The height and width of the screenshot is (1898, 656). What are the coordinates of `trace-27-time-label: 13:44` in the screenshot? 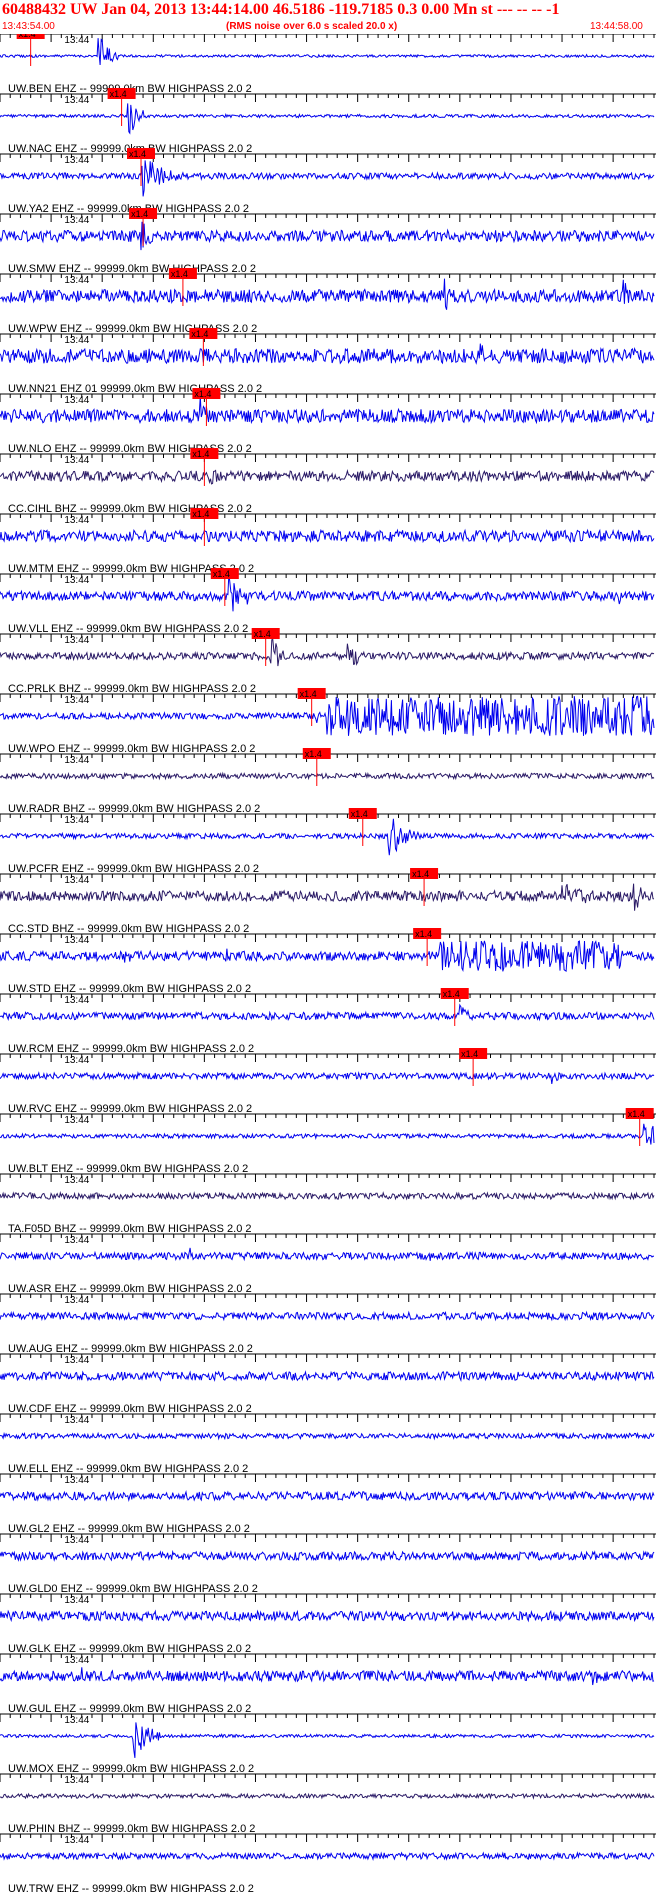 It's located at (76, 1660).